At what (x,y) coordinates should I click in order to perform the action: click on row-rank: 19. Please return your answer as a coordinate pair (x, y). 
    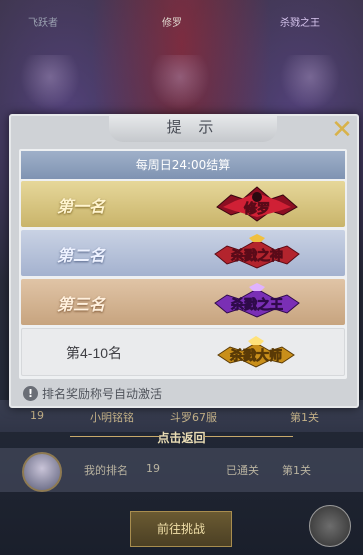
    Looking at the image, I should click on (37, 415).